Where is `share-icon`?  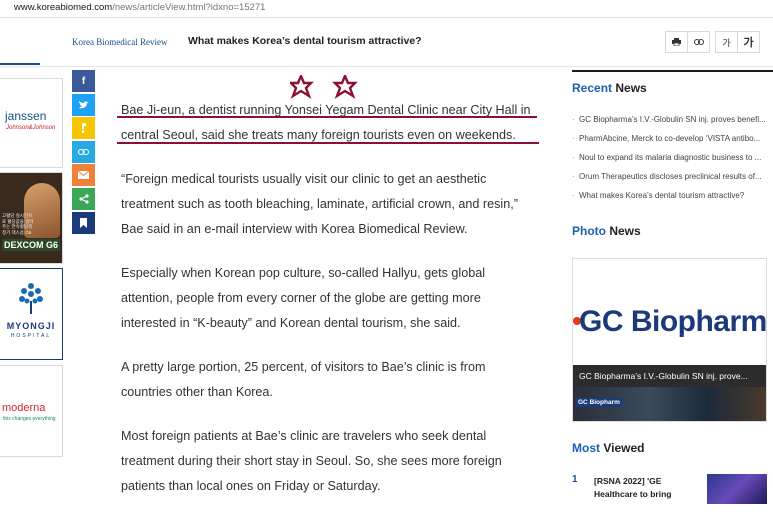
share-icon is located at coordinates (83, 199).